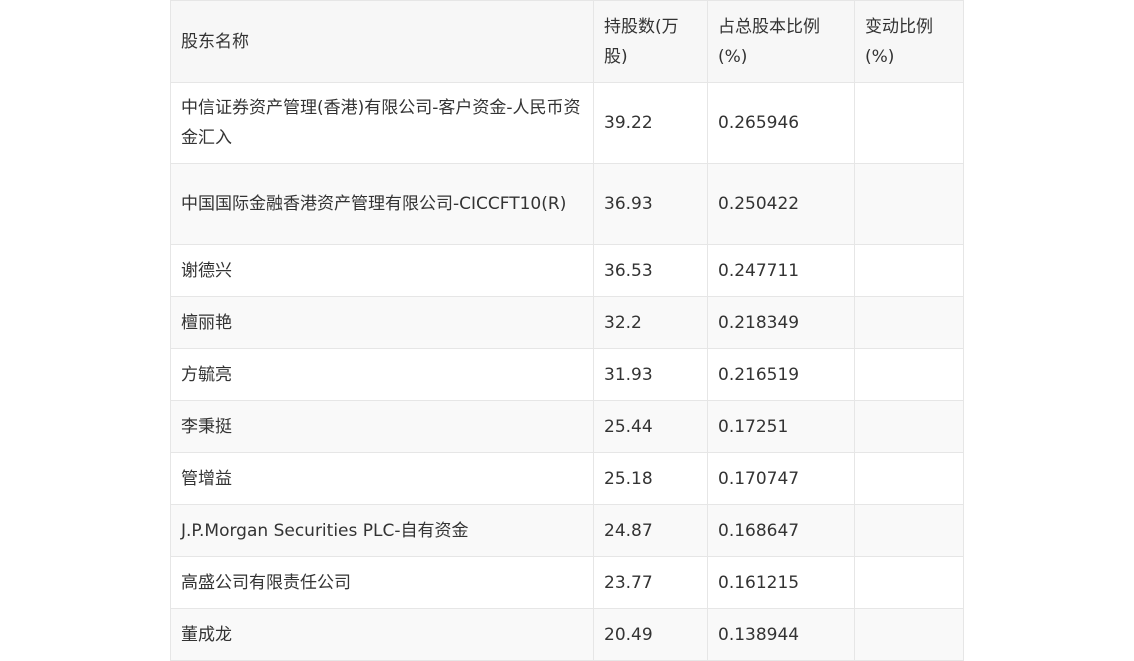 This screenshot has width=1134, height=661. Describe the element at coordinates (781, 426) in the screenshot. I see `cell-share-ratio: 0.17251` at that location.